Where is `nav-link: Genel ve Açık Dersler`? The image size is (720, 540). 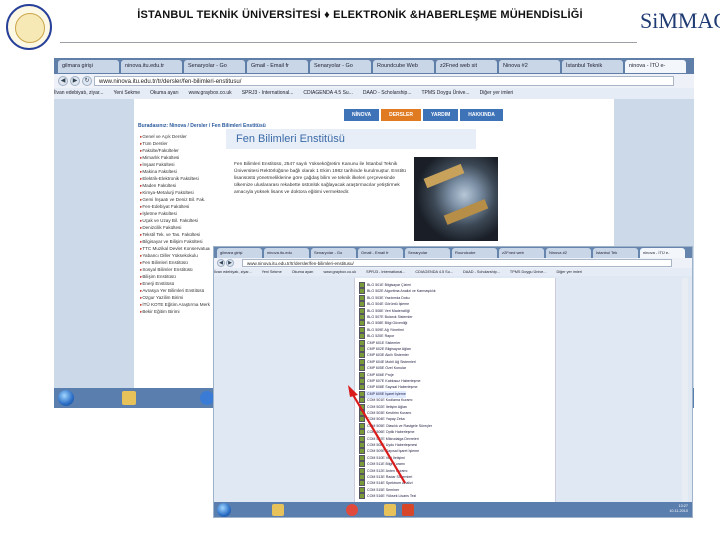 nav-link: Genel ve Açık Dersler is located at coordinates (175, 136).